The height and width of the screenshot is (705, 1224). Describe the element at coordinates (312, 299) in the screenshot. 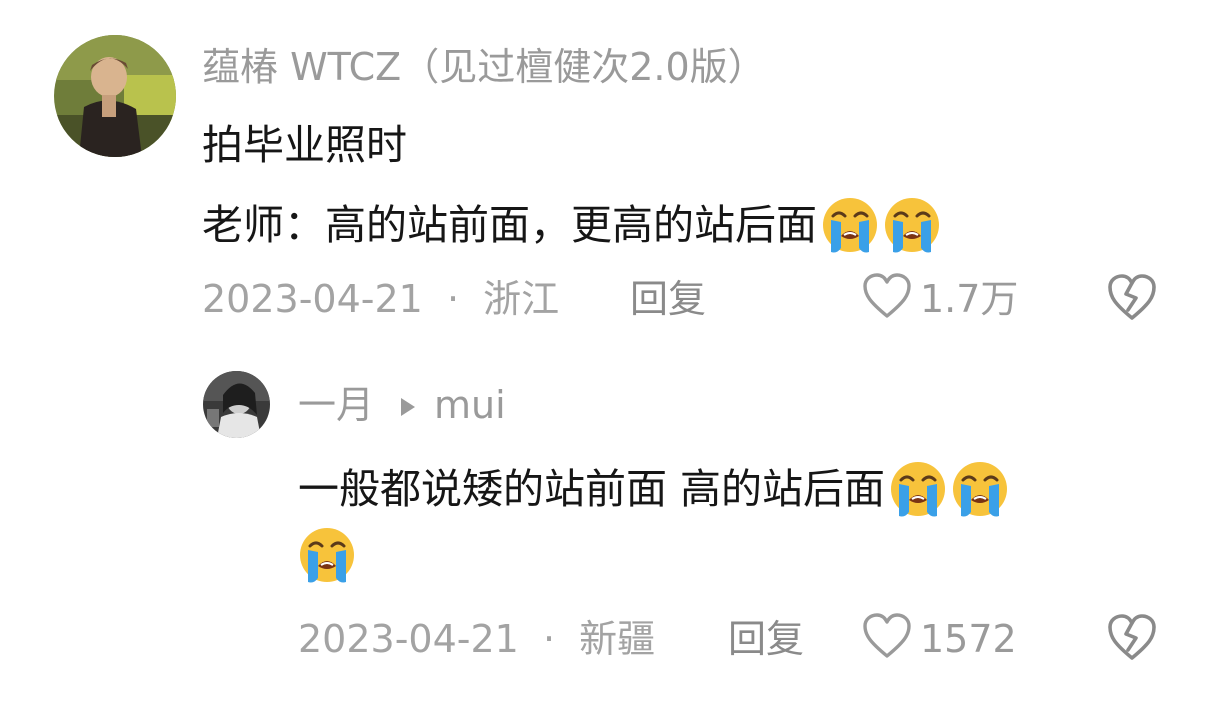

I see `comment-date: 2023-04-21` at that location.